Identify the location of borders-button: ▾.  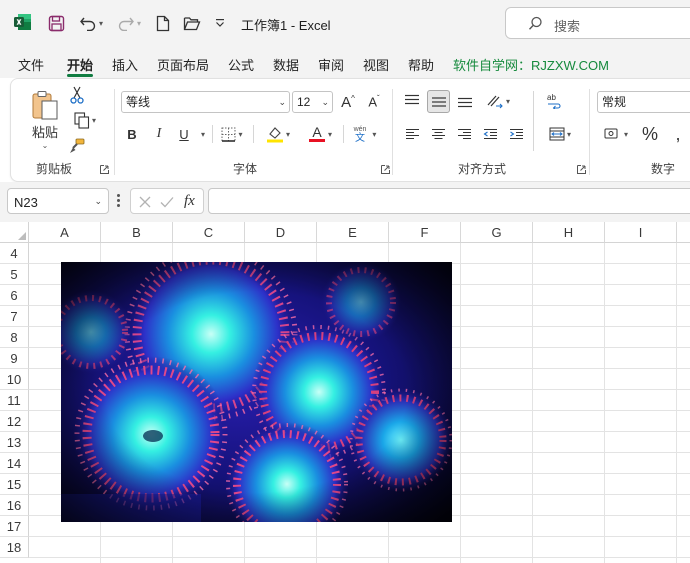
(232, 134).